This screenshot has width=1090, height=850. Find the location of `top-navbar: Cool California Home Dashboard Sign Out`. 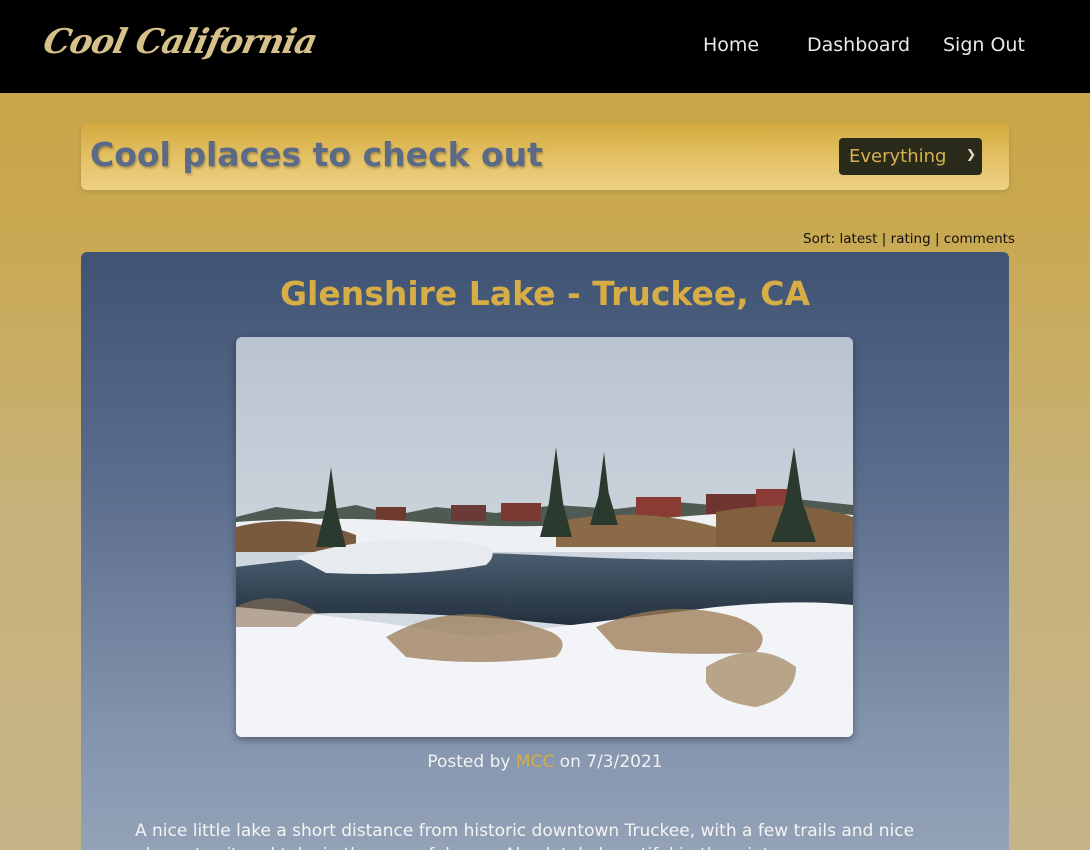

top-navbar: Cool California Home Dashboard Sign Out is located at coordinates (545, 46).